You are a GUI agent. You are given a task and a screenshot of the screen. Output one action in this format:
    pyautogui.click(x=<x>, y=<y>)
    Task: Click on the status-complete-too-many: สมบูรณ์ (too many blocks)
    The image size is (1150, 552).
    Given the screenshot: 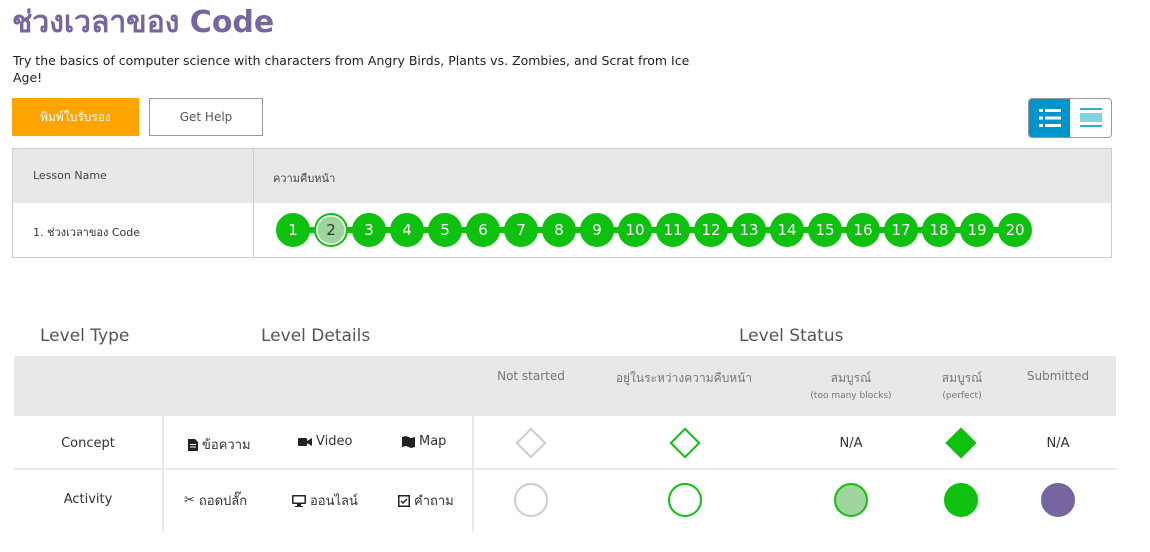 What is the action you would take?
    pyautogui.click(x=851, y=385)
    